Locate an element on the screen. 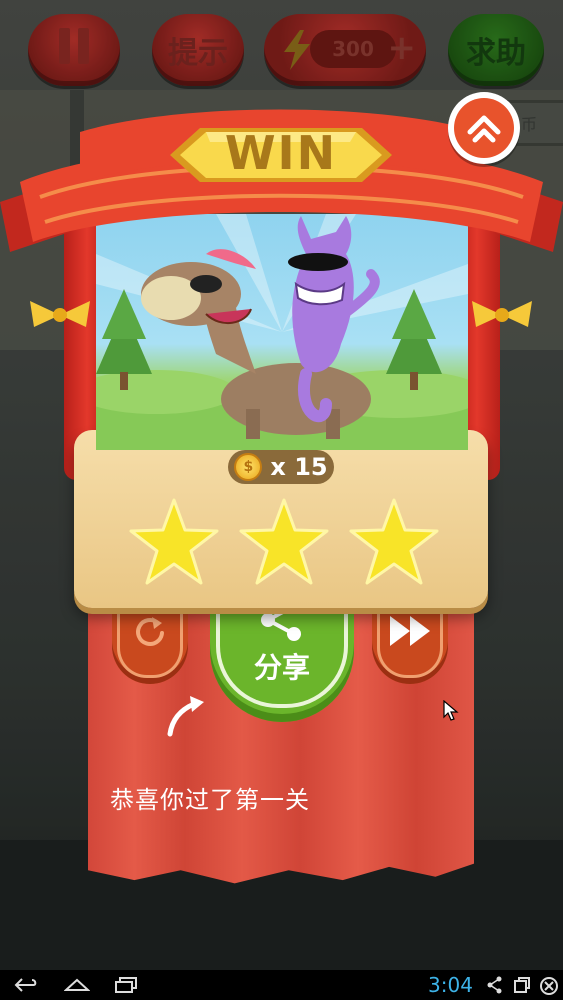 This screenshot has height=1000, width=563. home-nav-icon is located at coordinates (77, 985).